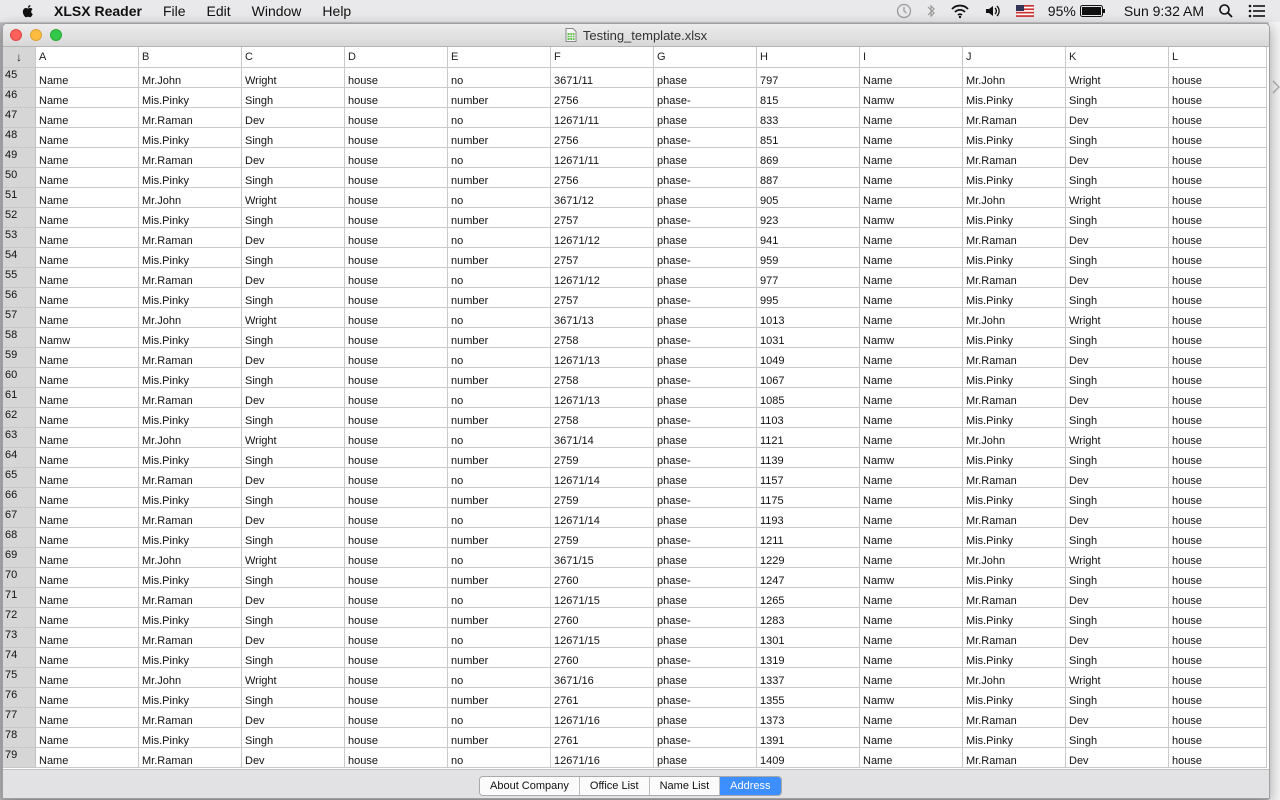  I want to click on row-number: 48, so click(19, 137).